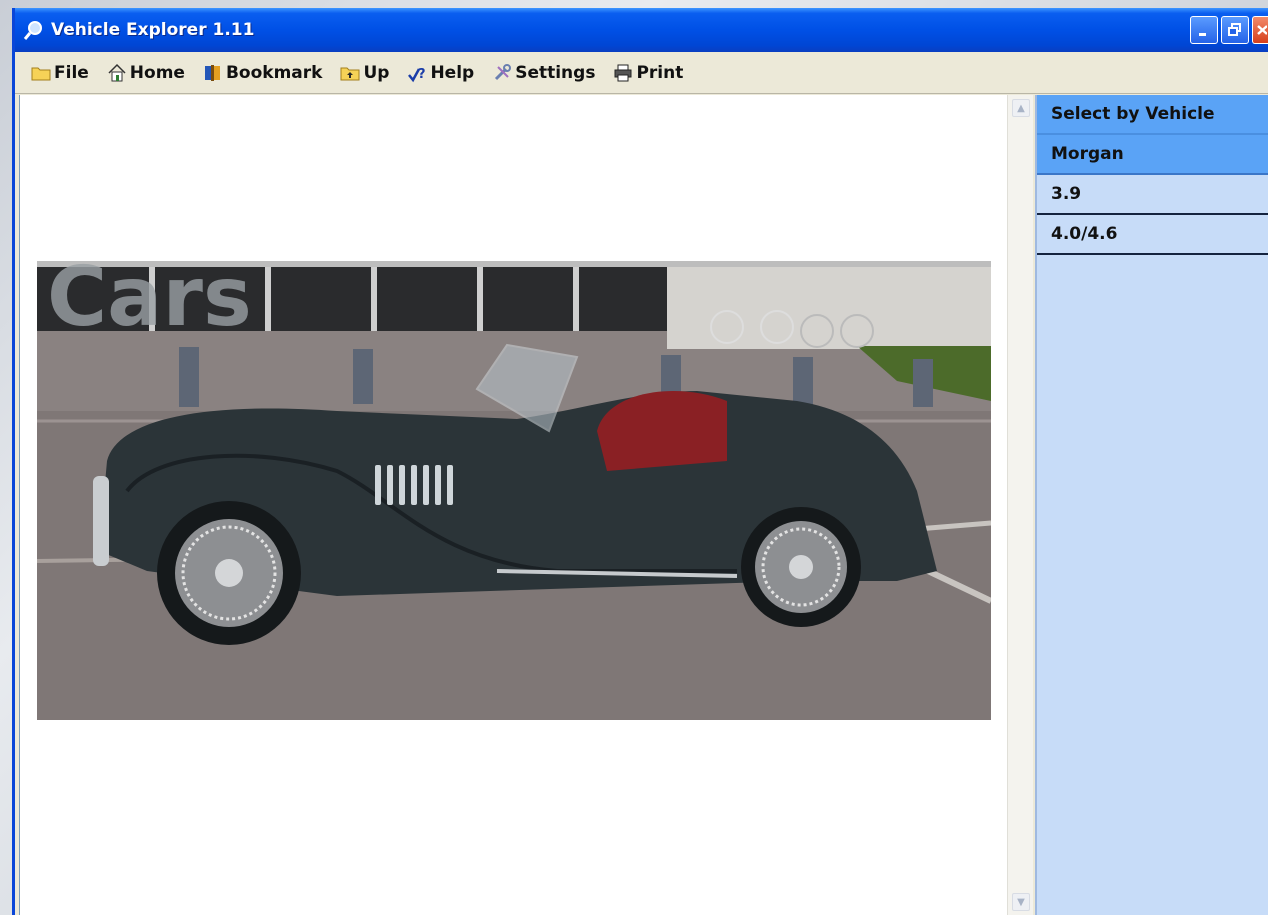  Describe the element at coordinates (1152, 115) in the screenshot. I see `panel-header: Select by Vehicle` at that location.